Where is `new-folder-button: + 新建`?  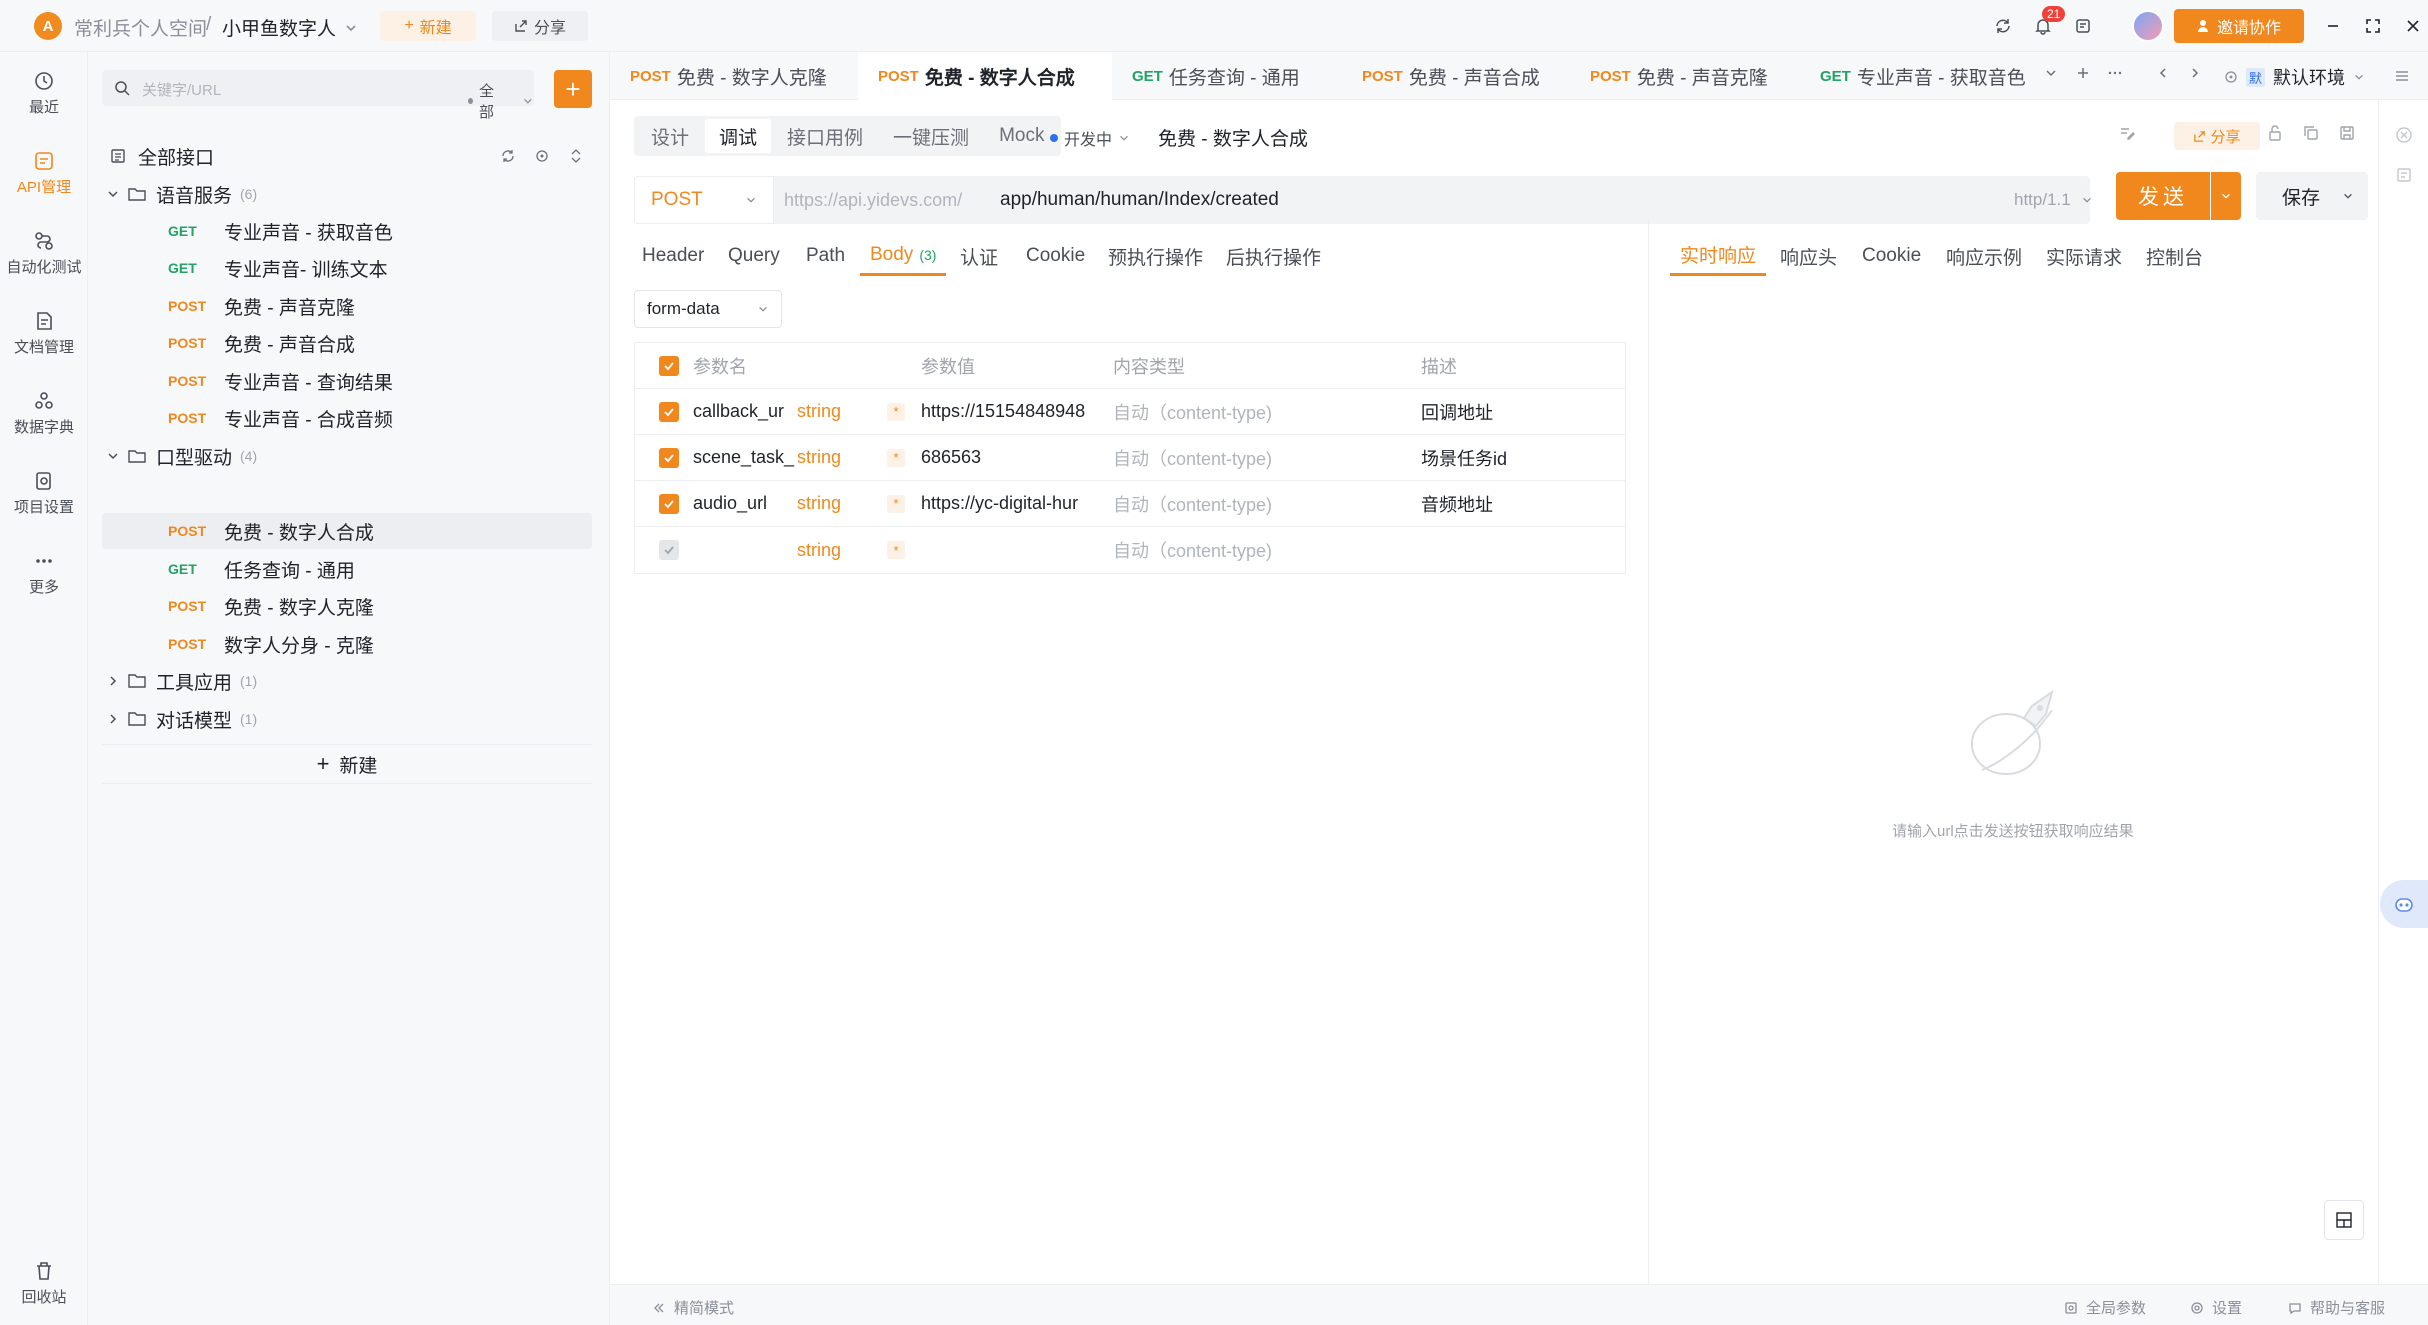
new-folder-button: + 新建 is located at coordinates (347, 764).